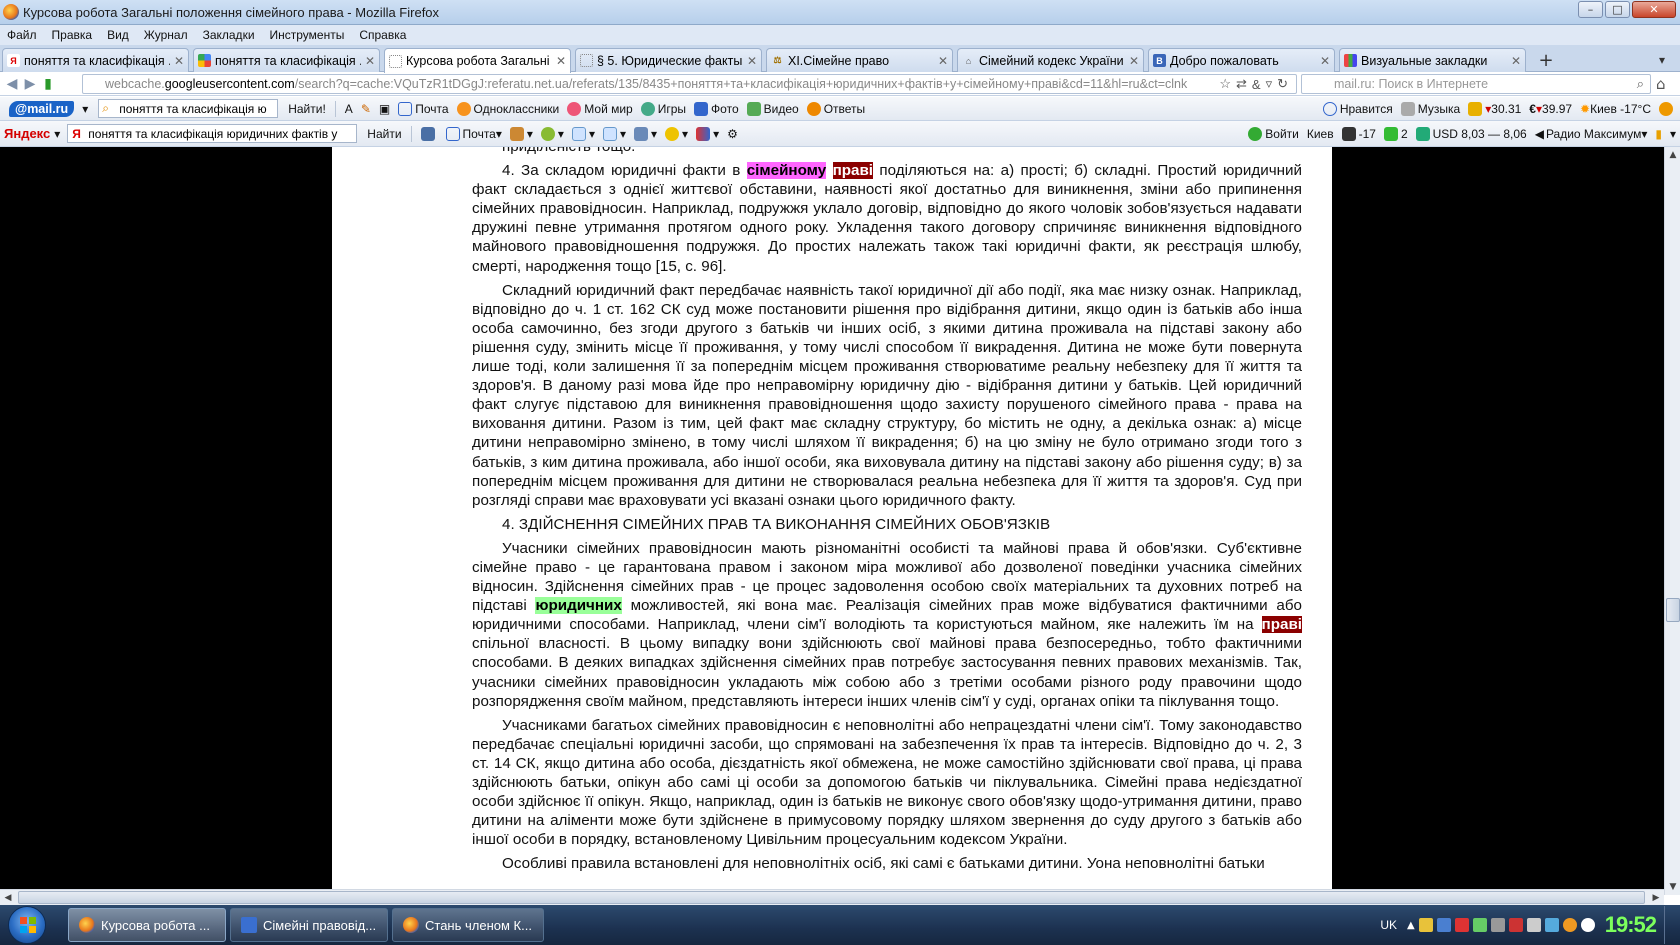  I want to click on city-label: Киев, so click(1320, 134).